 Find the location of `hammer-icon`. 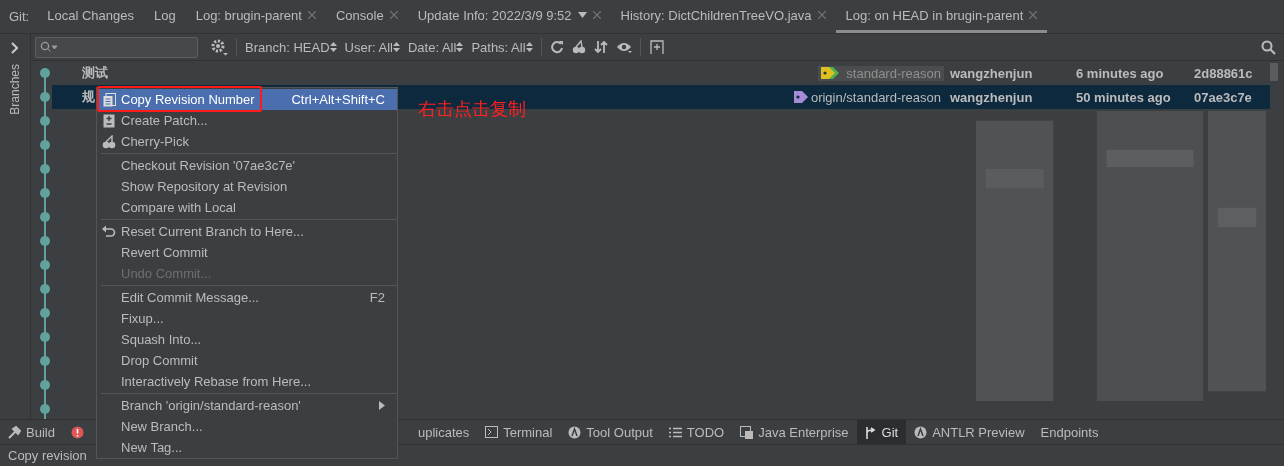

hammer-icon is located at coordinates (14, 432).